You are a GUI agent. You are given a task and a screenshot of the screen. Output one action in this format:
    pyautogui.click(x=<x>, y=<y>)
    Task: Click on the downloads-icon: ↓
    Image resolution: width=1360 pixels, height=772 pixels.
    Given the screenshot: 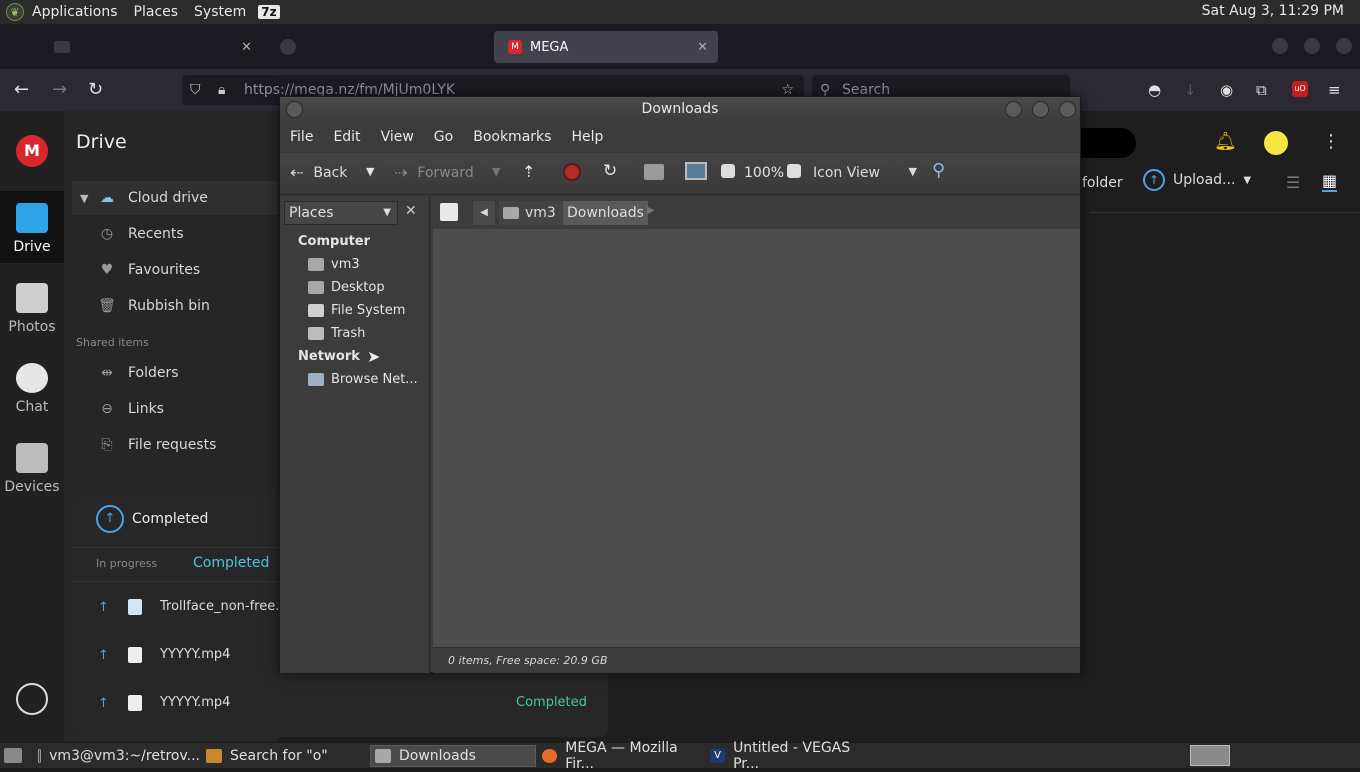 What is the action you would take?
    pyautogui.click(x=1190, y=90)
    